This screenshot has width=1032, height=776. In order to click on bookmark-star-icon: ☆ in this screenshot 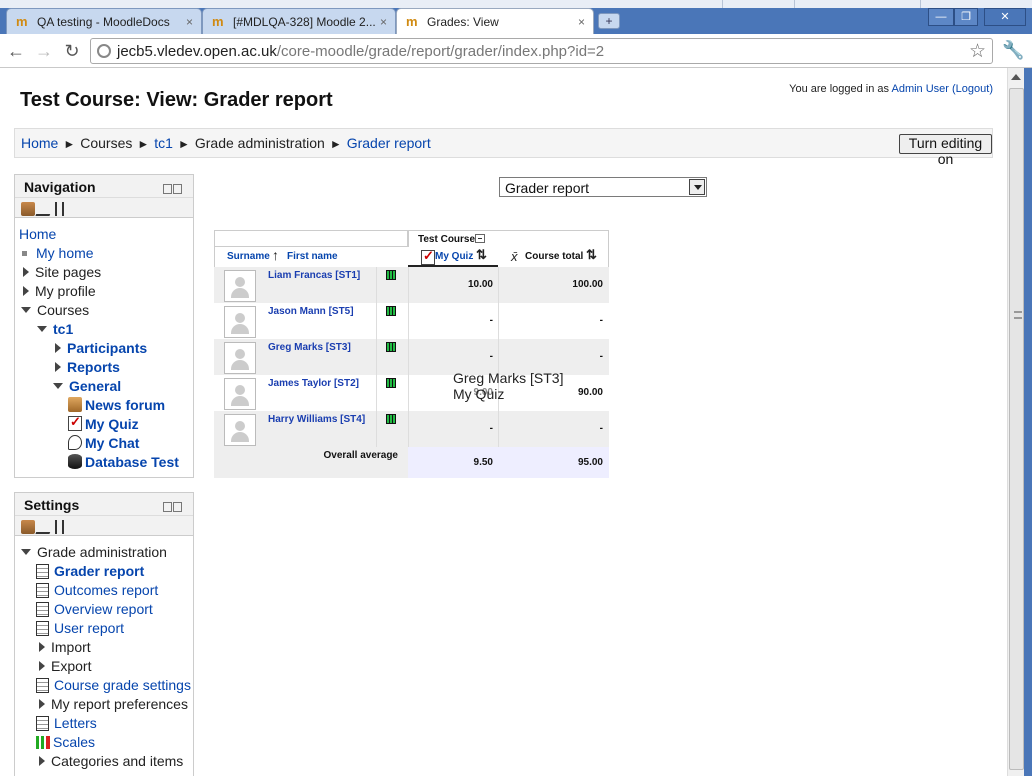, I will do `click(977, 51)`.